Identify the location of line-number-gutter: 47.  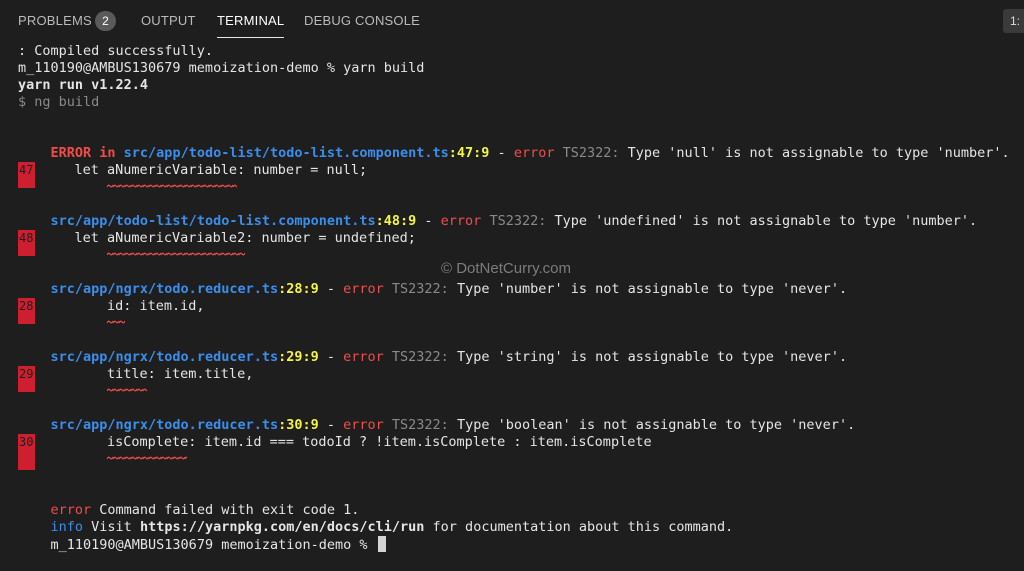
(26, 175).